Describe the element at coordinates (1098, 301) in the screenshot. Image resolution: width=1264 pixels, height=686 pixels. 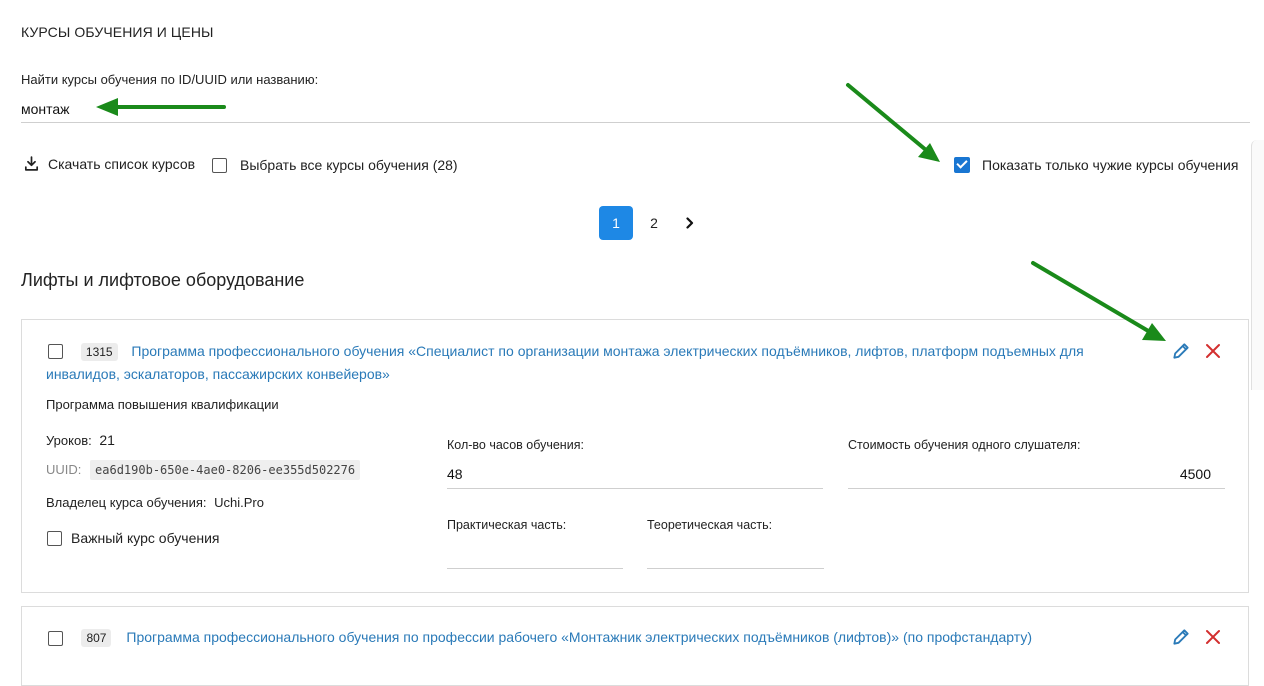
I see `arrow-to-edit-icon` at that location.